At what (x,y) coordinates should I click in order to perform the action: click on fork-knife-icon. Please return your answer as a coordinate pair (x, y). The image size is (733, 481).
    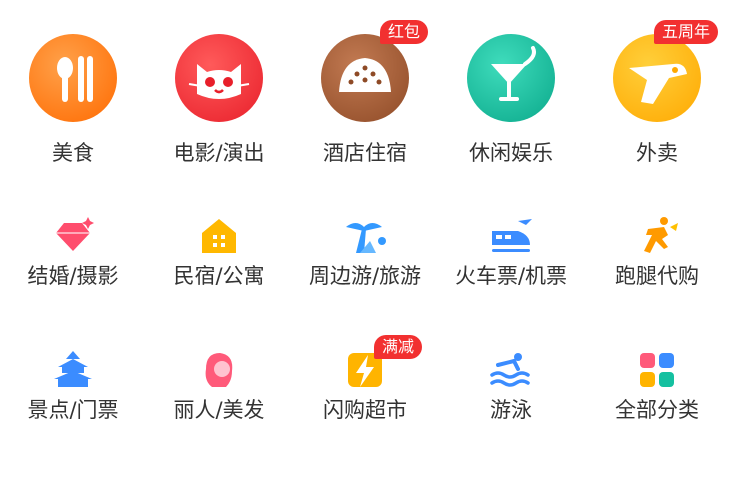
    Looking at the image, I should click on (73, 78).